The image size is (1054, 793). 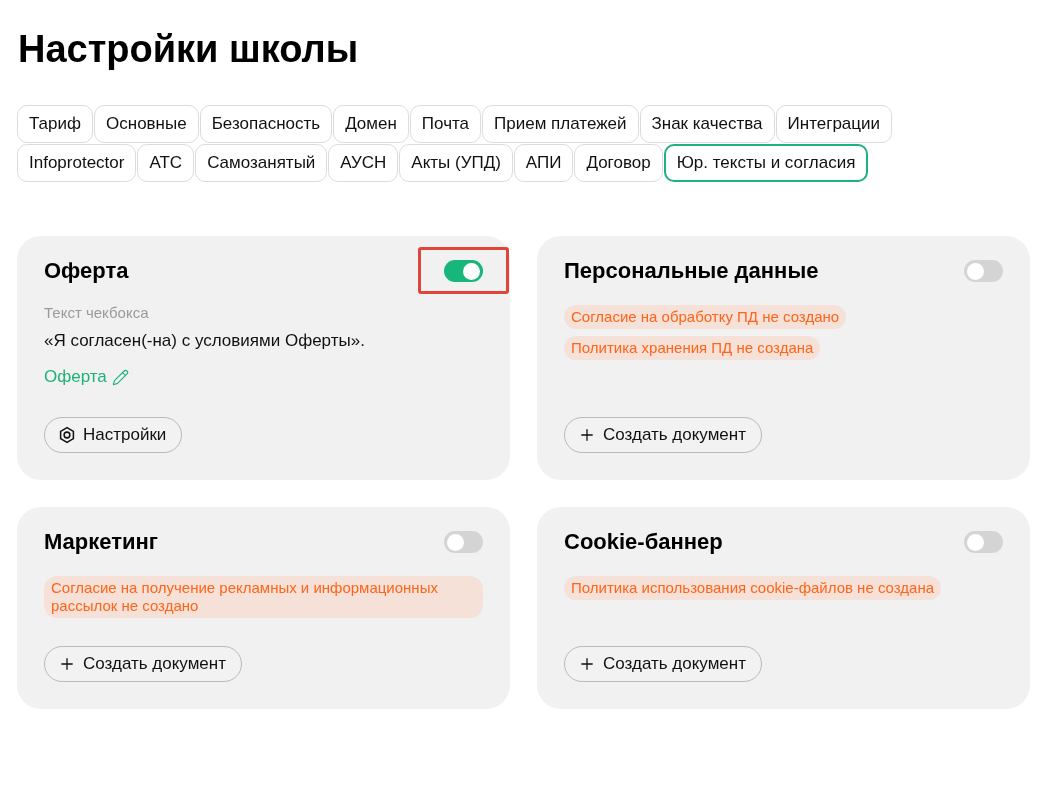 I want to click on tab: Прием платежей, so click(x=560, y=124).